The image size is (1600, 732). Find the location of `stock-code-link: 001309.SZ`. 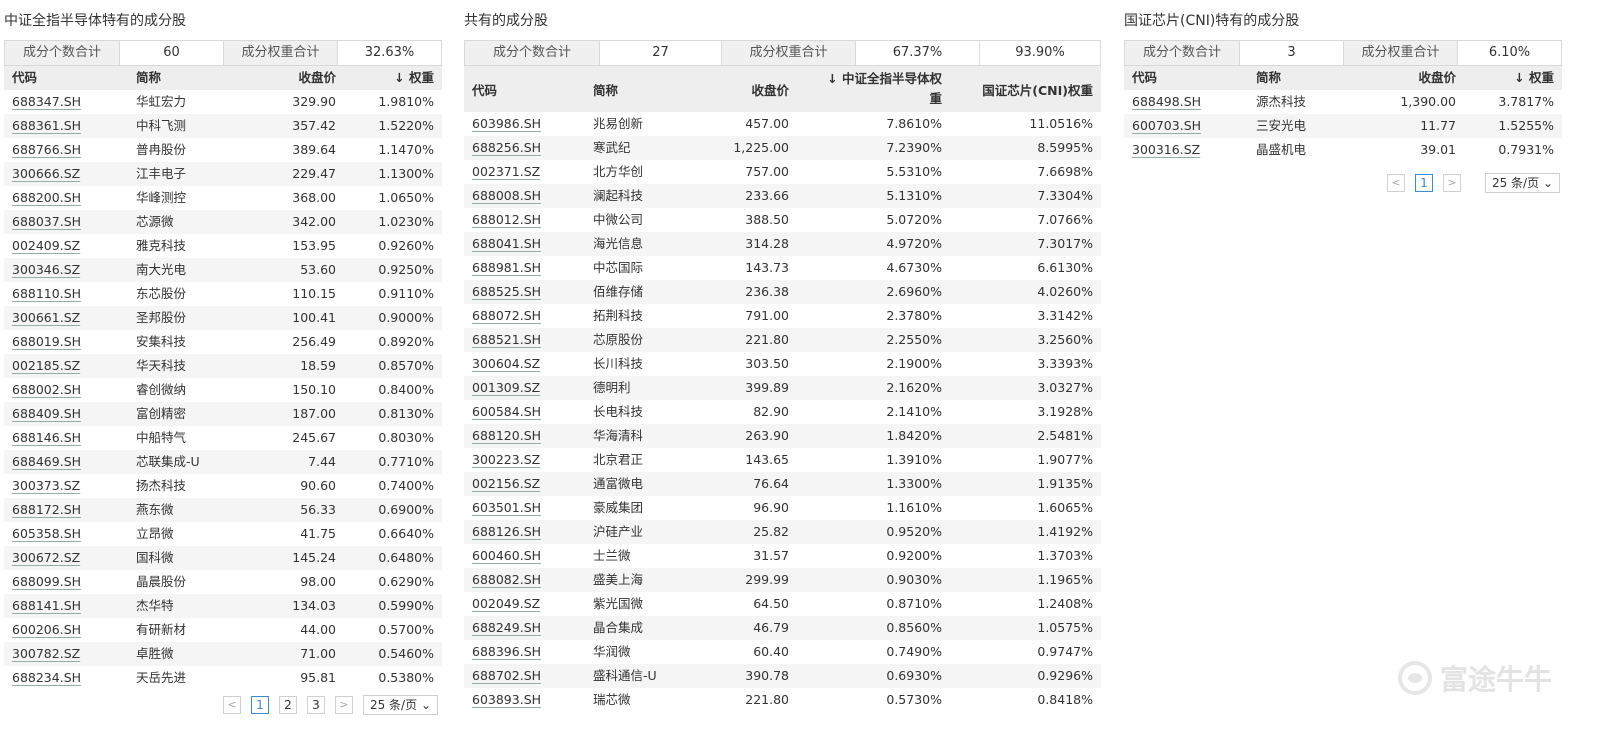

stock-code-link: 001309.SZ is located at coordinates (506, 387).